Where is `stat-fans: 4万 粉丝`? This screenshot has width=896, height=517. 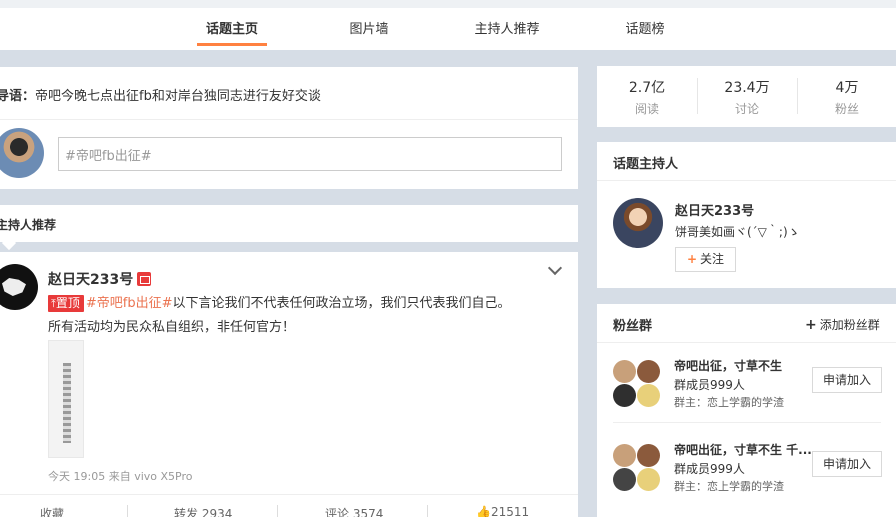 stat-fans: 4万 粉丝 is located at coordinates (846, 97).